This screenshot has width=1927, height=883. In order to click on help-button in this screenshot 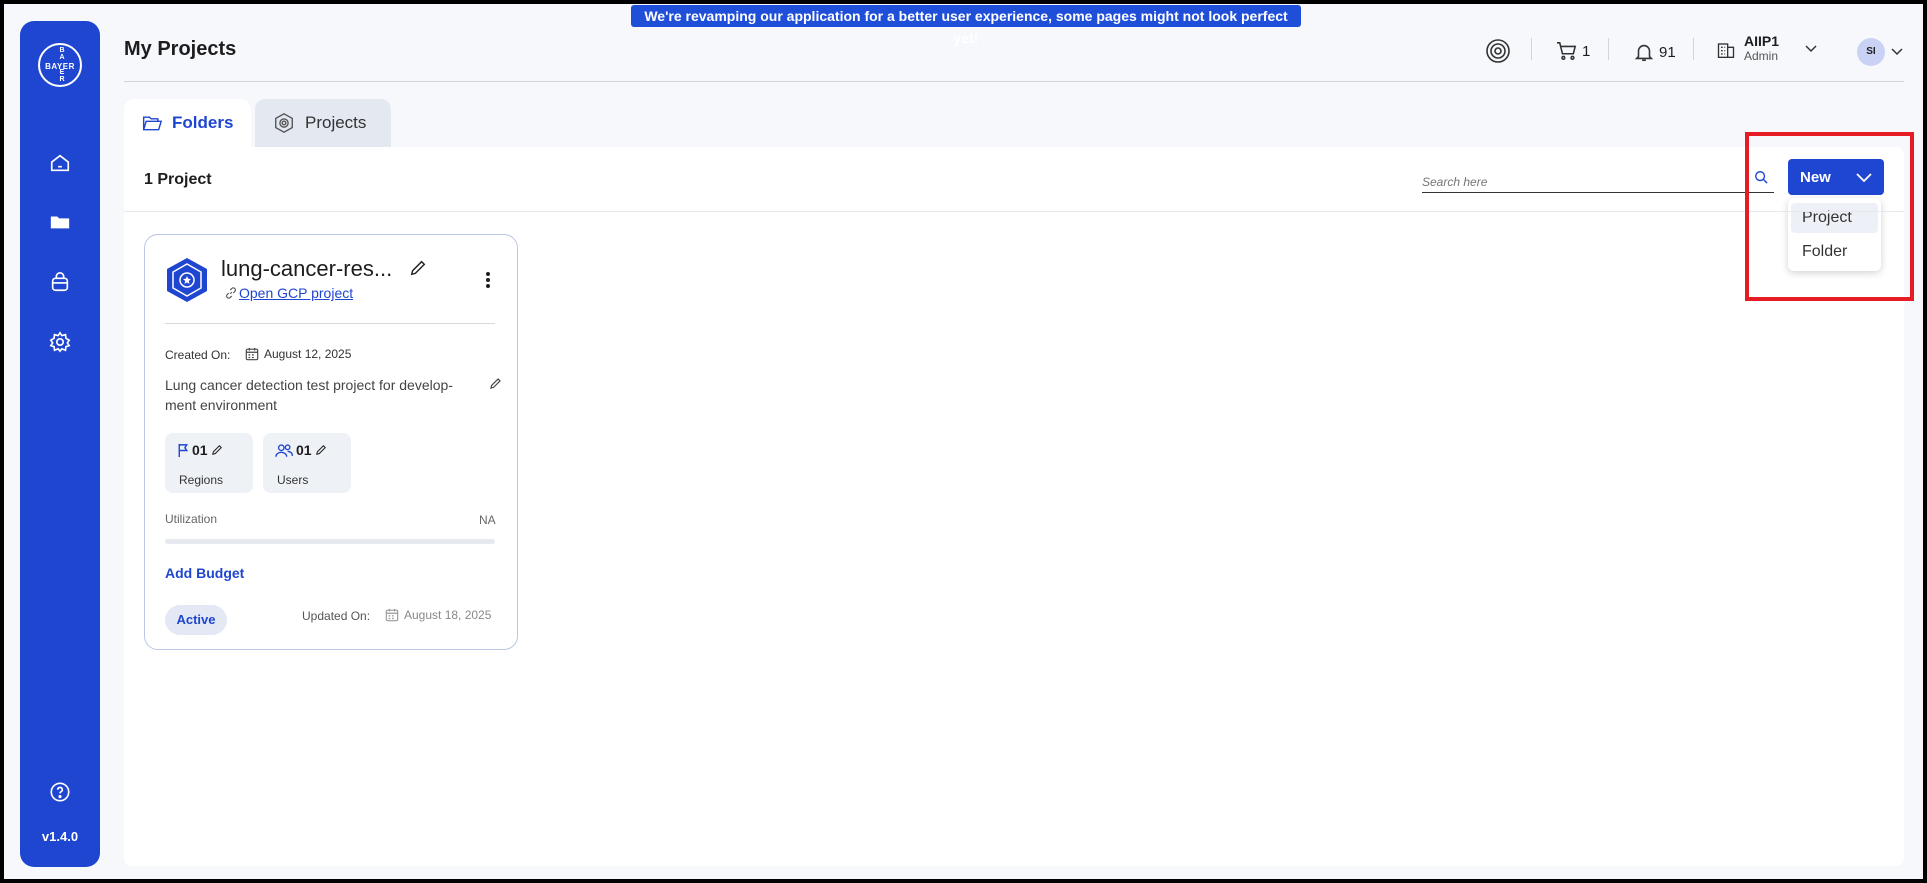, I will do `click(60, 792)`.